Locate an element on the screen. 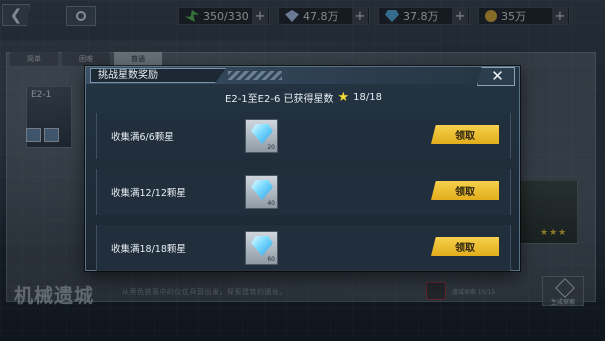 The height and width of the screenshot is (341, 605). reward-item: 40 is located at coordinates (261, 192).